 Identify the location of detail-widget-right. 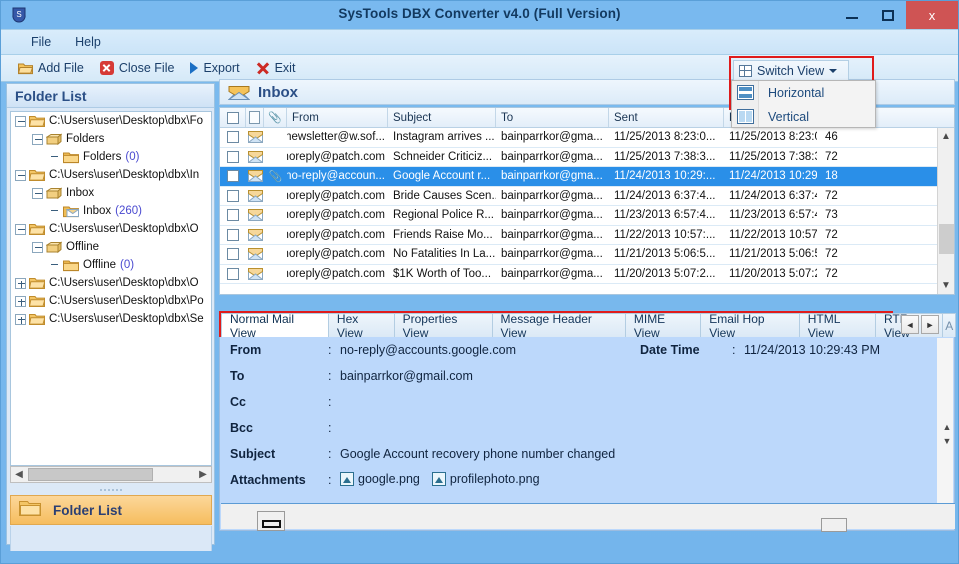
(834, 525).